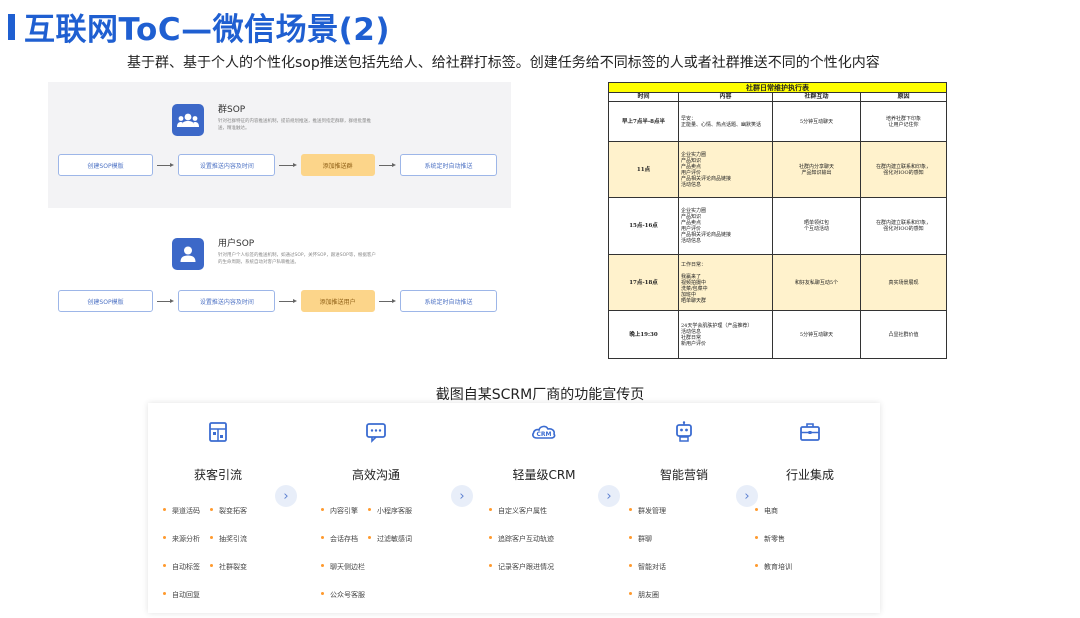  Describe the element at coordinates (390, 520) in the screenshot. I see `feature-item: 小程序客服` at that location.